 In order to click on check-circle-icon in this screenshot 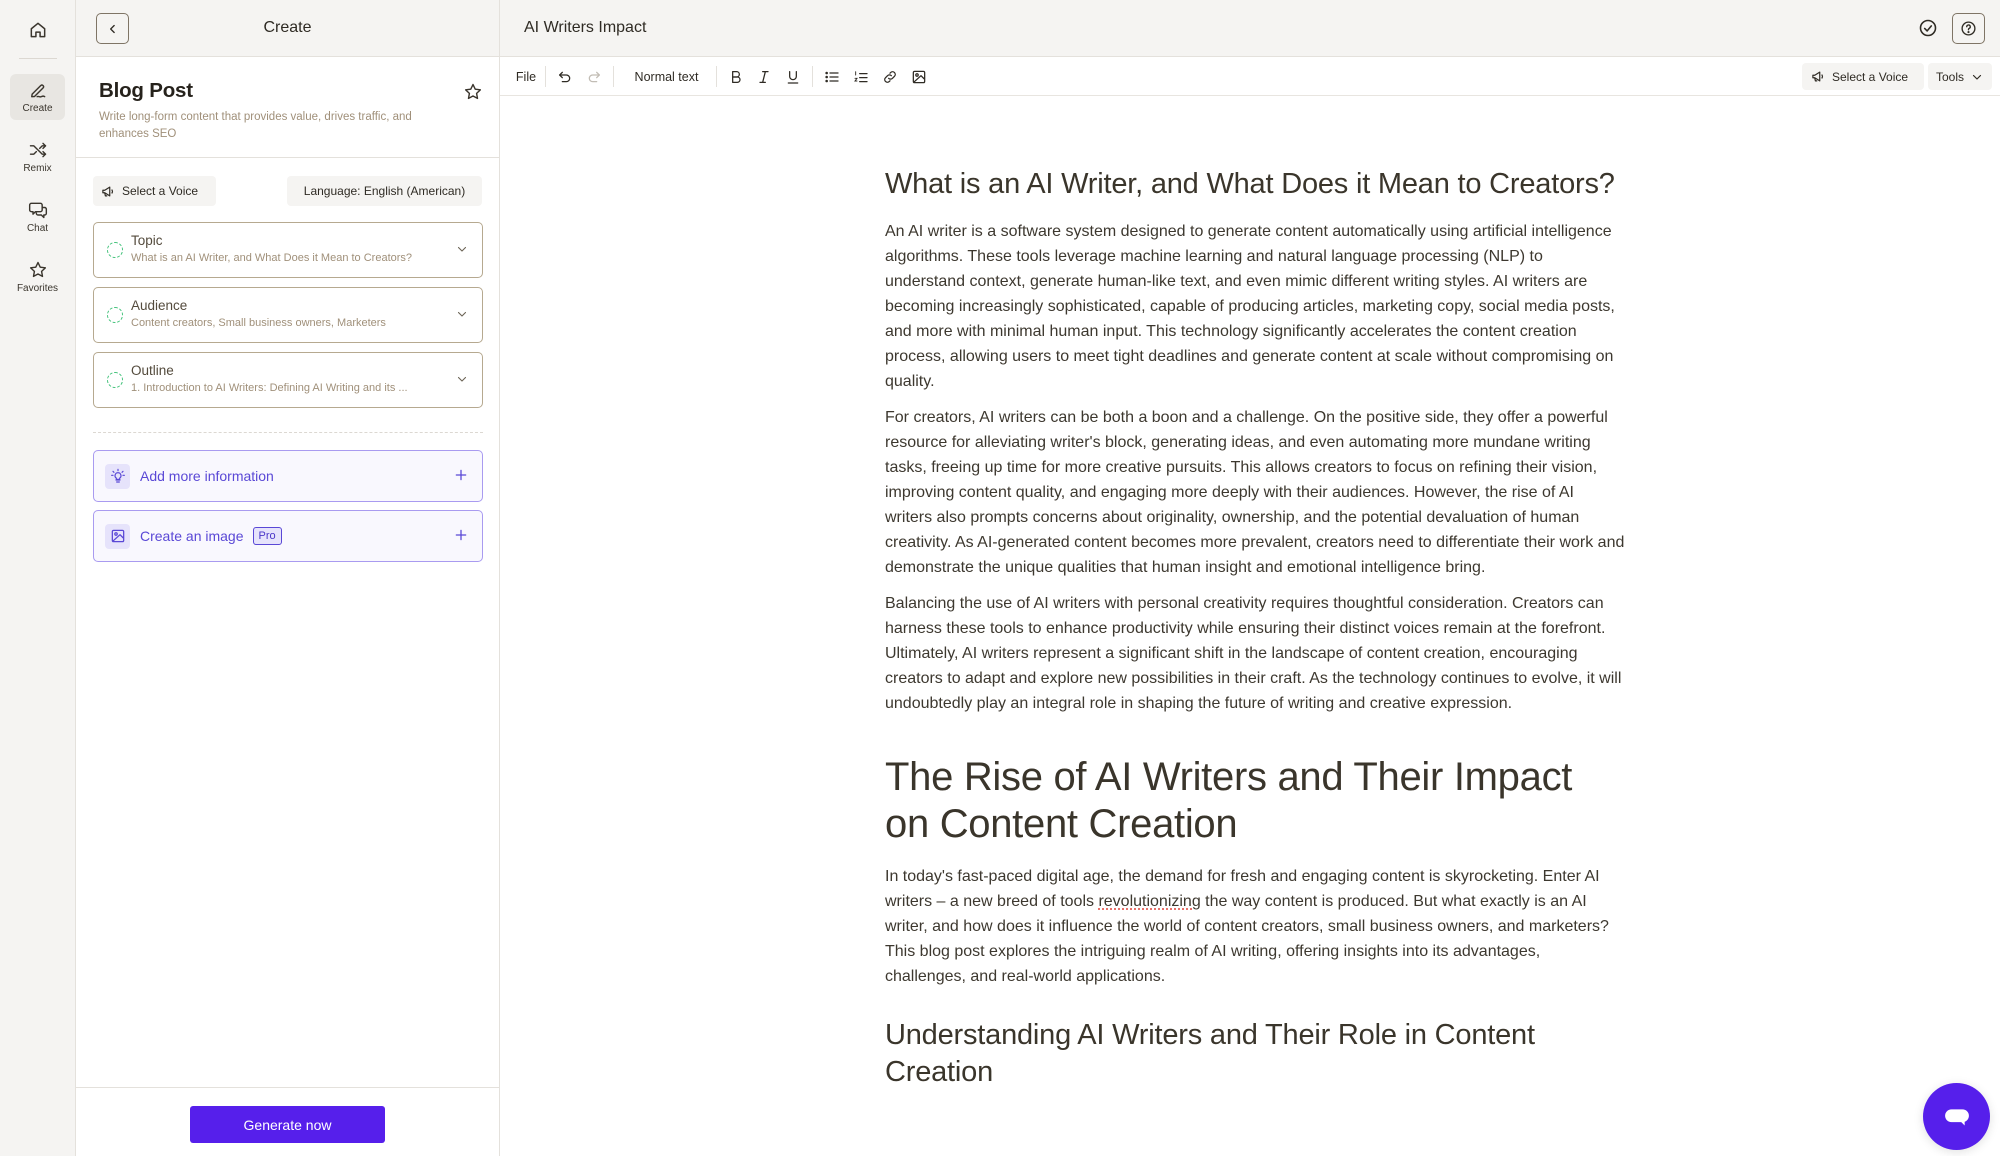, I will do `click(1928, 28)`.